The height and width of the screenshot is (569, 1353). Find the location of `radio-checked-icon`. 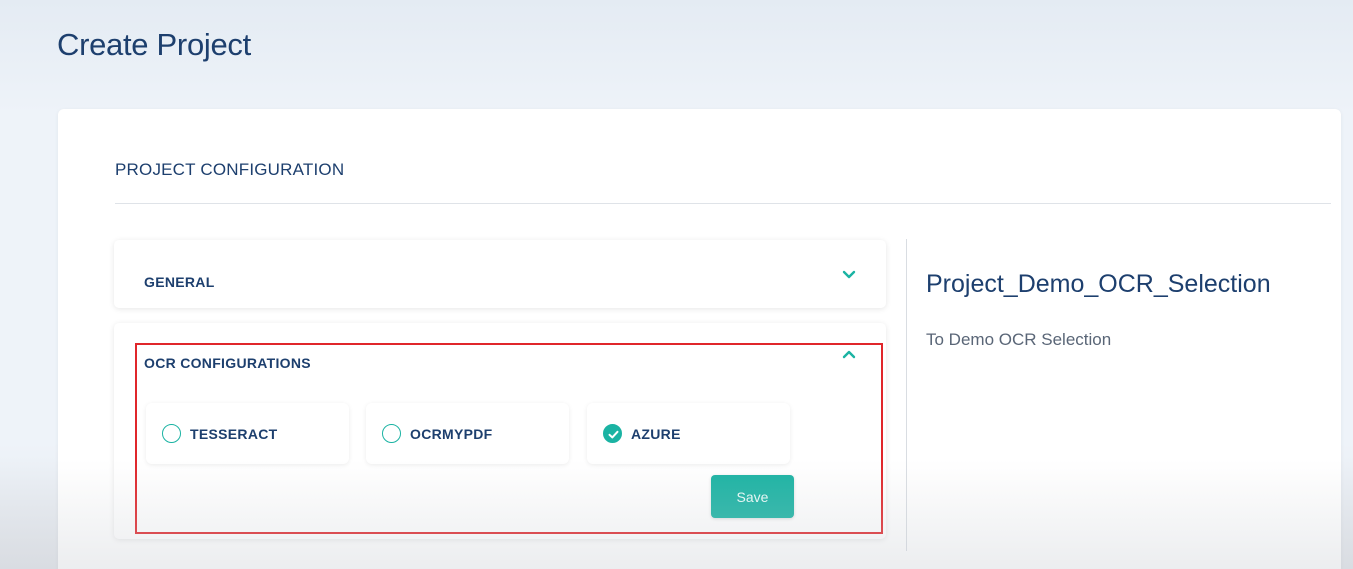

radio-checked-icon is located at coordinates (612, 433).